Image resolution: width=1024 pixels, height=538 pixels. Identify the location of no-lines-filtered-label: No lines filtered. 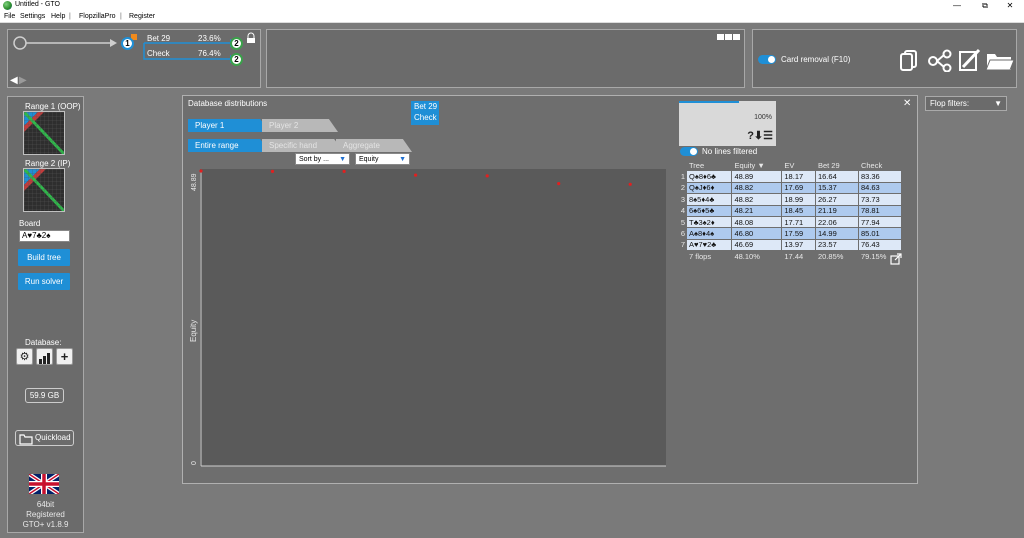
(730, 151).